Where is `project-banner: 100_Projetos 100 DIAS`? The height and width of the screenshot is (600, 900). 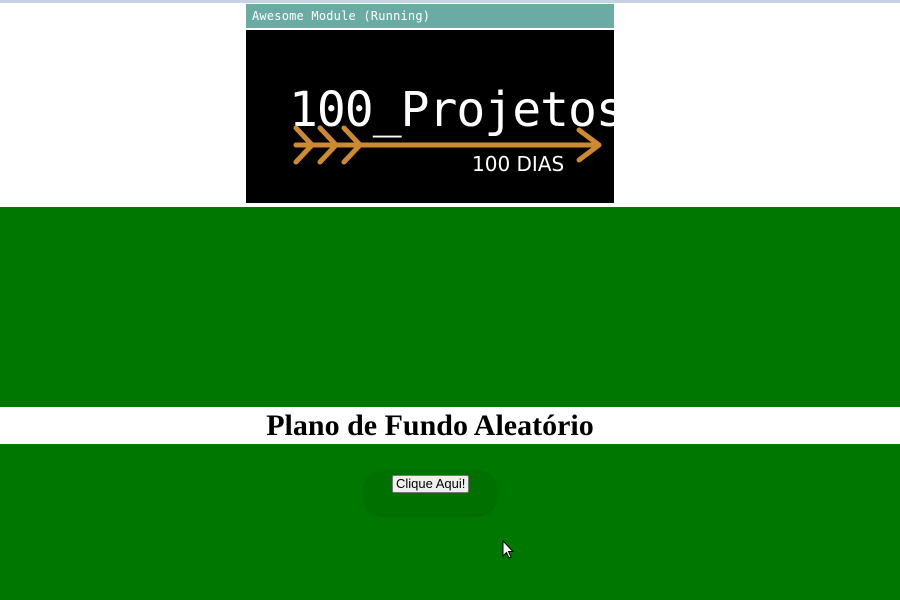 project-banner: 100_Projetos 100 DIAS is located at coordinates (430, 116).